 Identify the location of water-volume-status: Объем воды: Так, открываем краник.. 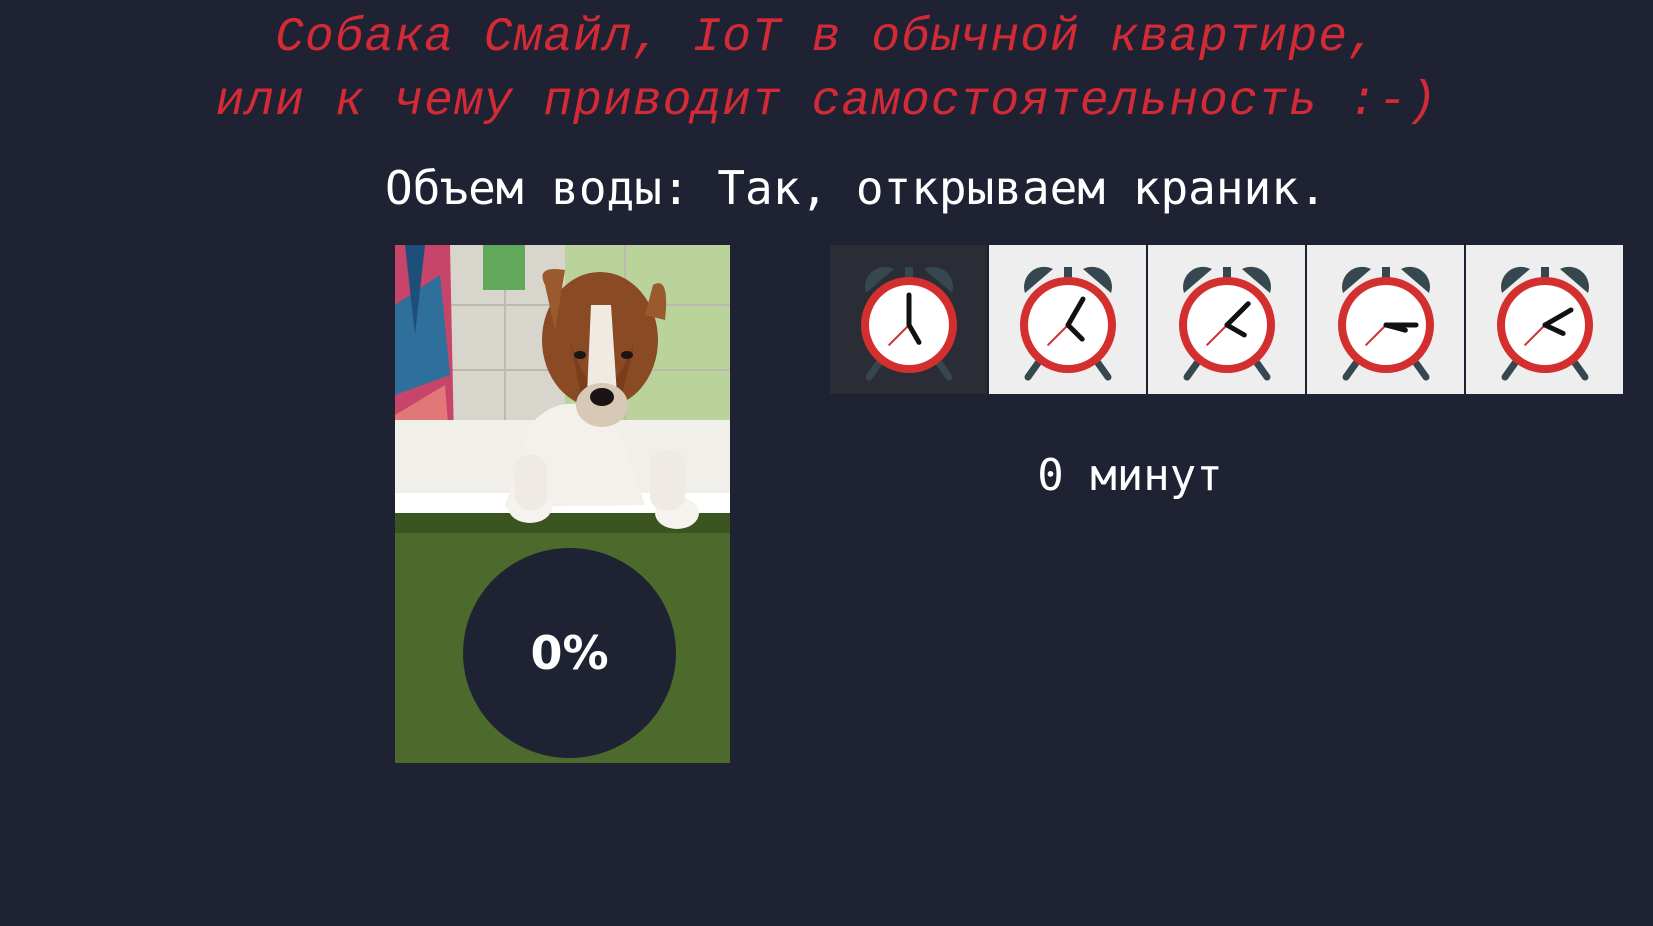
(905, 188).